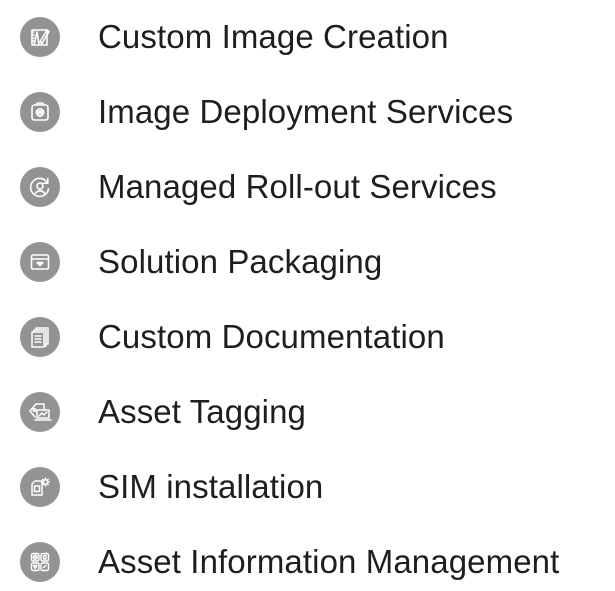 This screenshot has width=615, height=591. I want to click on service-item-sim-installation: SIM installation, so click(289, 487).